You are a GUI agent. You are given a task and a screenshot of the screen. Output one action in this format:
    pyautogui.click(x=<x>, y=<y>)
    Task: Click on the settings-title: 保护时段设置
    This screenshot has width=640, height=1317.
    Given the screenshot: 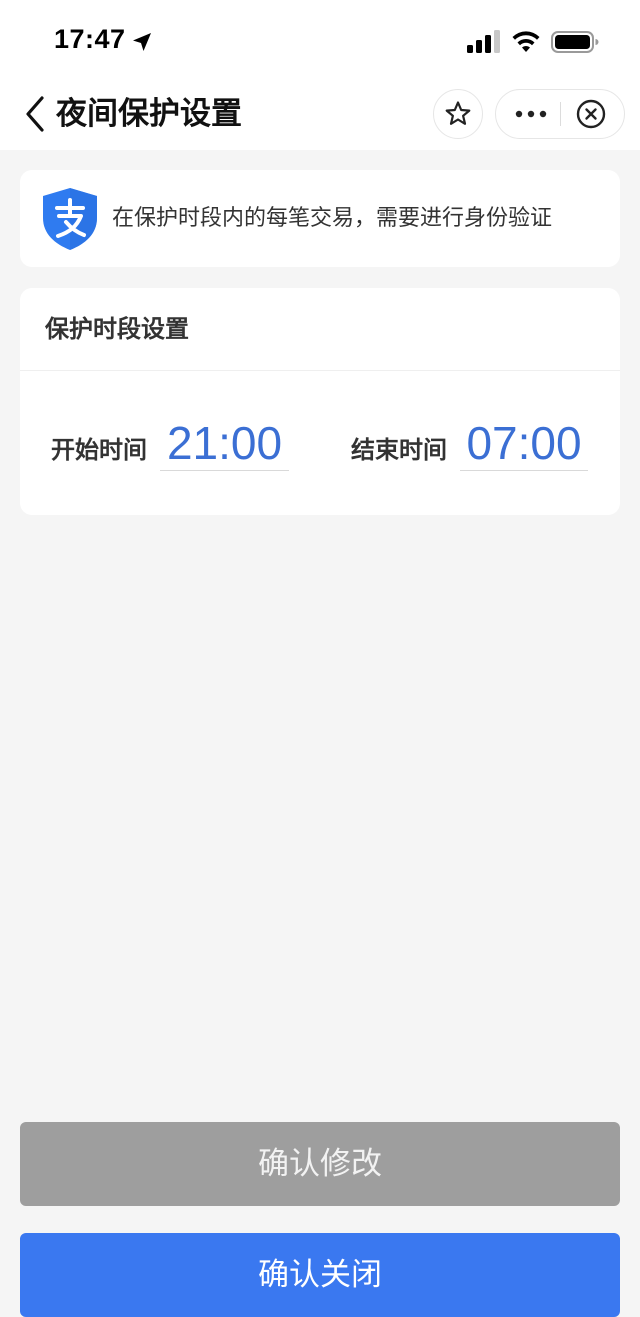 What is the action you would take?
    pyautogui.click(x=117, y=329)
    